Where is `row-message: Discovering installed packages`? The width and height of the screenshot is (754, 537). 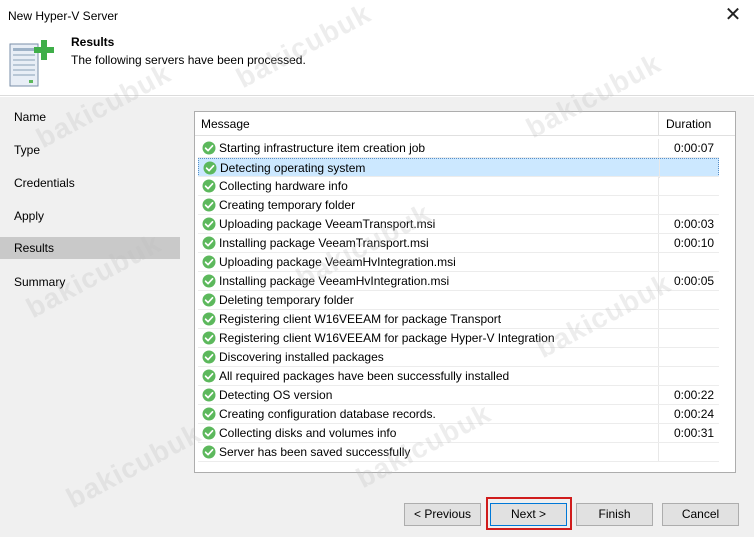 row-message: Discovering installed packages is located at coordinates (301, 357).